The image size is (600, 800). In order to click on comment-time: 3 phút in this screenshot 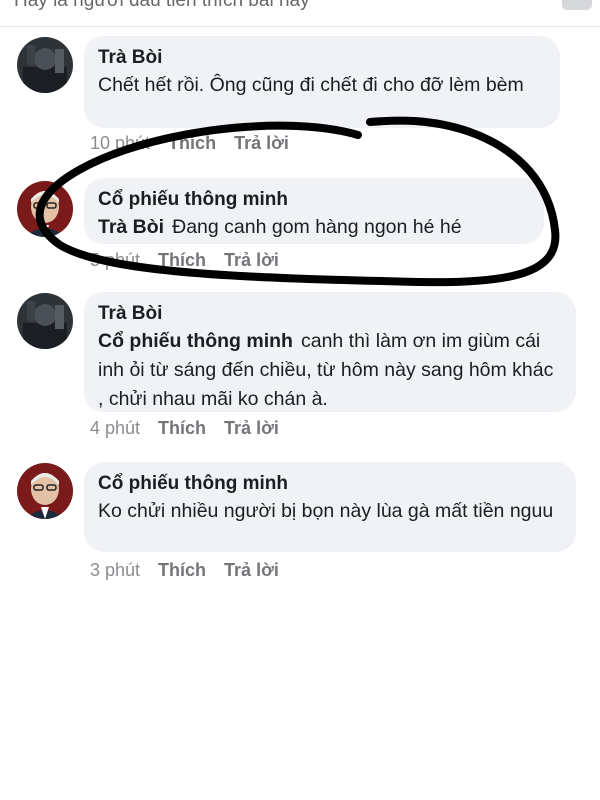, I will do `click(115, 570)`.